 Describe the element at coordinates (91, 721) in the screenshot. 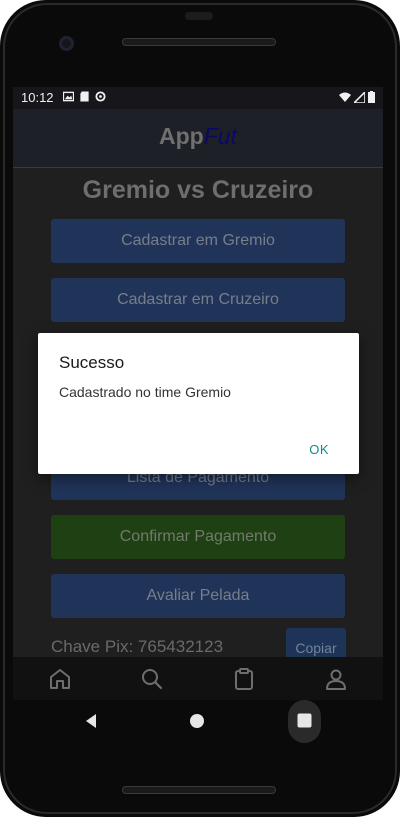

I see `back-icon` at that location.